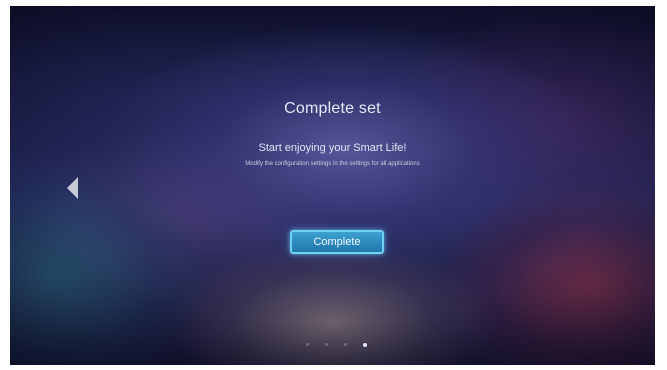  Describe the element at coordinates (332, 148) in the screenshot. I see `page-subtitle: Start enjoying your Smart Life!` at that location.